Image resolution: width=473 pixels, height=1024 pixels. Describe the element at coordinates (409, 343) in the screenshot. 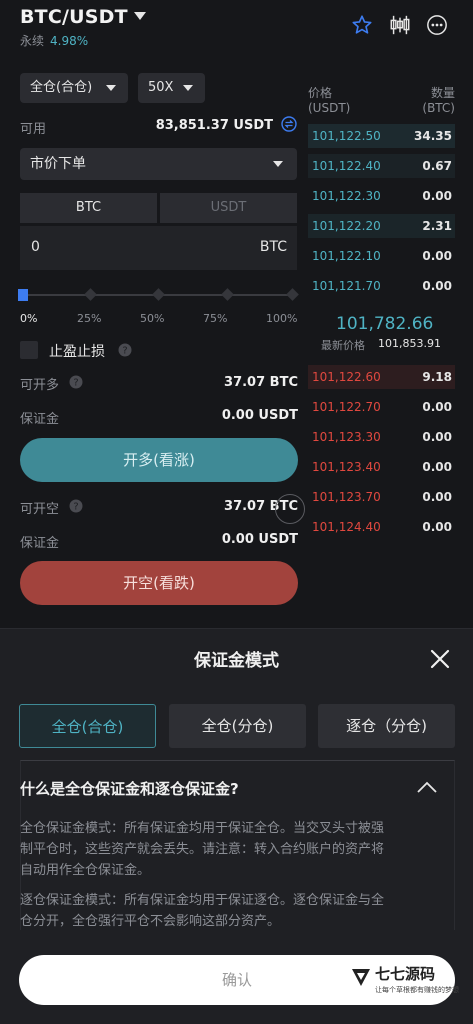

I see `last-price-value: 101,853.91` at that location.